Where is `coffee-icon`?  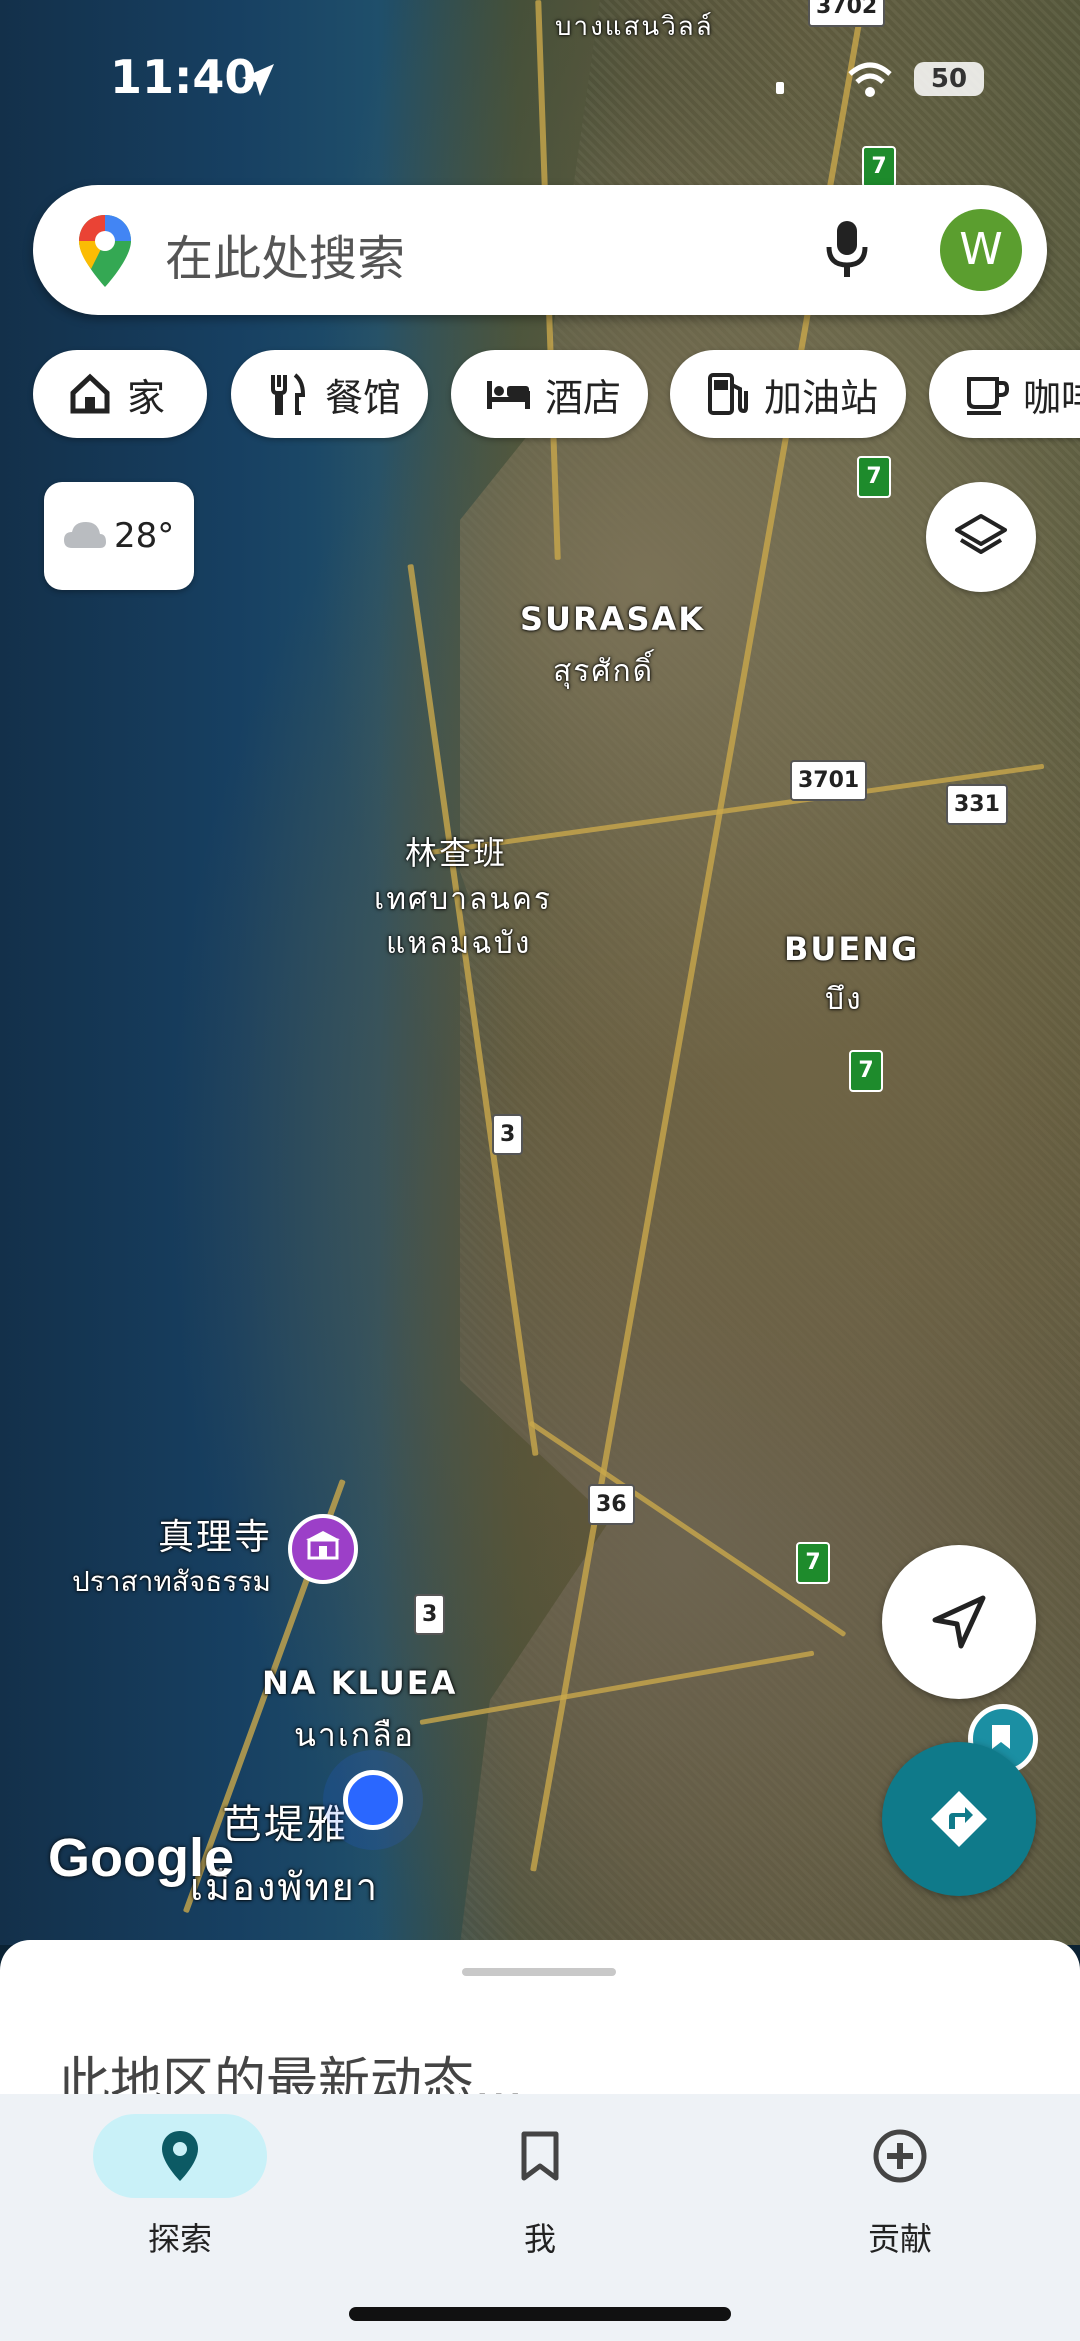
coffee-icon is located at coordinates (988, 396).